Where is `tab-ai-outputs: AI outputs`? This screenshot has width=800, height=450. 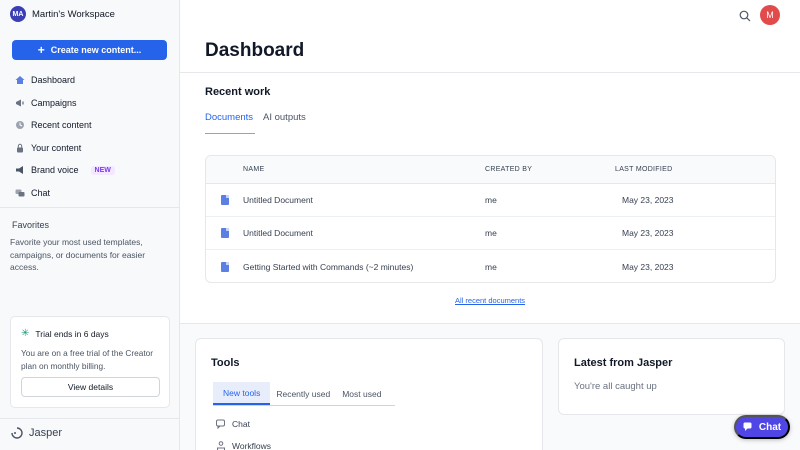 tab-ai-outputs: AI outputs is located at coordinates (284, 123).